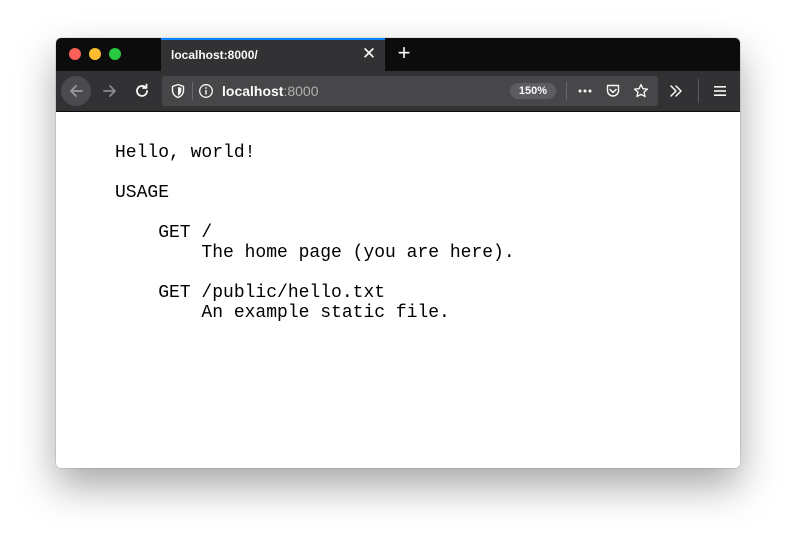 This screenshot has width=796, height=543. I want to click on window-close-button, so click(75, 54).